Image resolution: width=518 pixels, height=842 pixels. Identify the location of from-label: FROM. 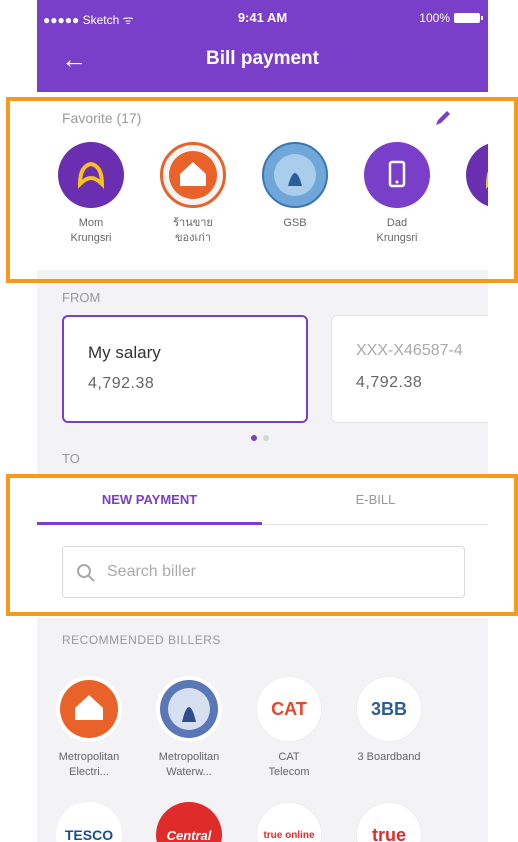
(81, 297).